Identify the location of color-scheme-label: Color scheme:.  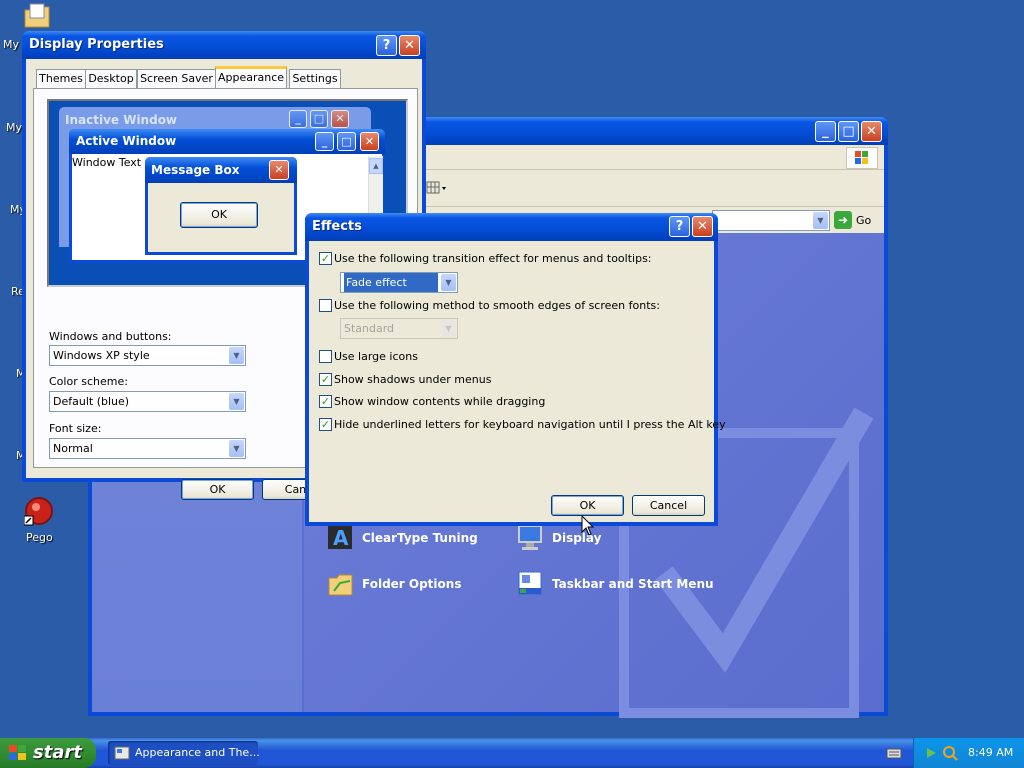
(88, 381).